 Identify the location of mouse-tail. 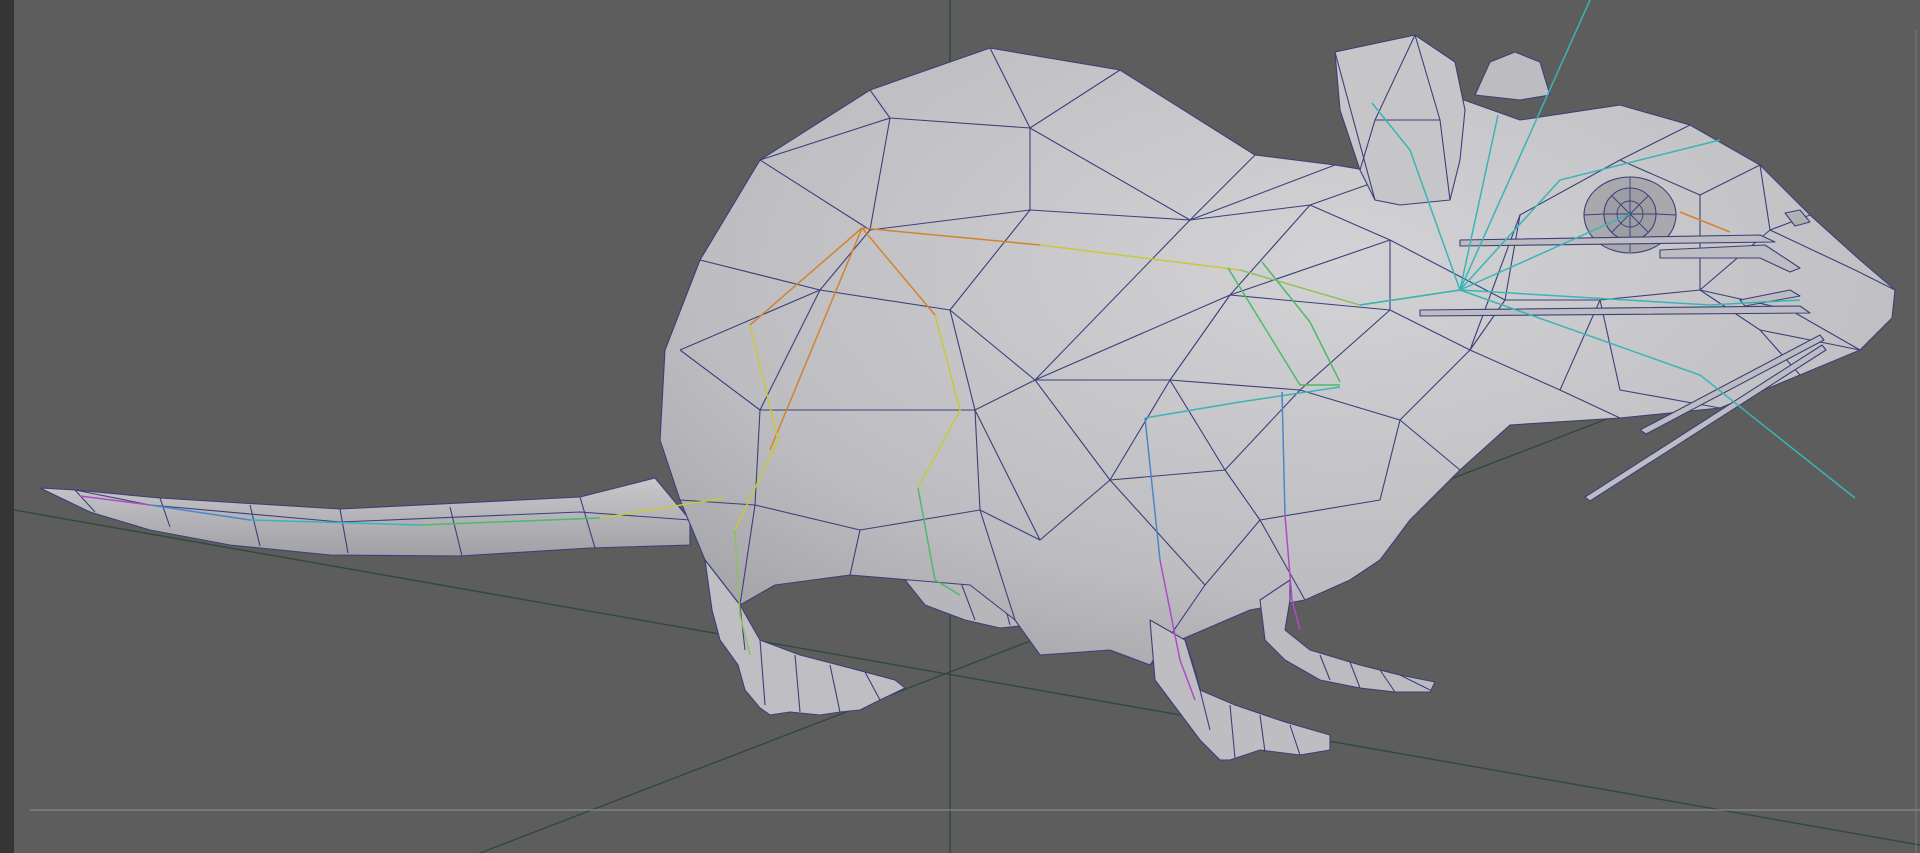
(365, 517).